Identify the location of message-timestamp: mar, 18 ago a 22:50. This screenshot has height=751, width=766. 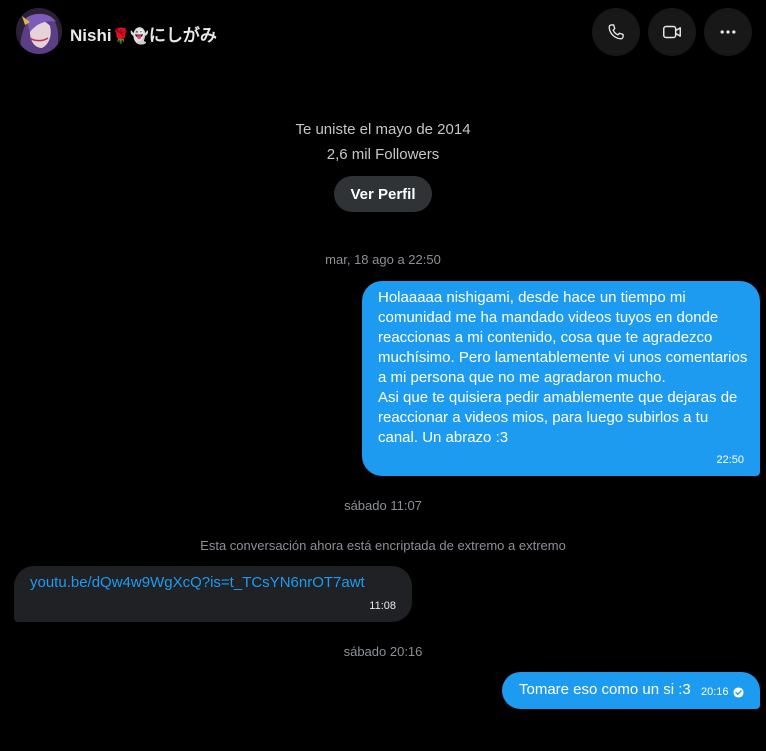
(383, 259).